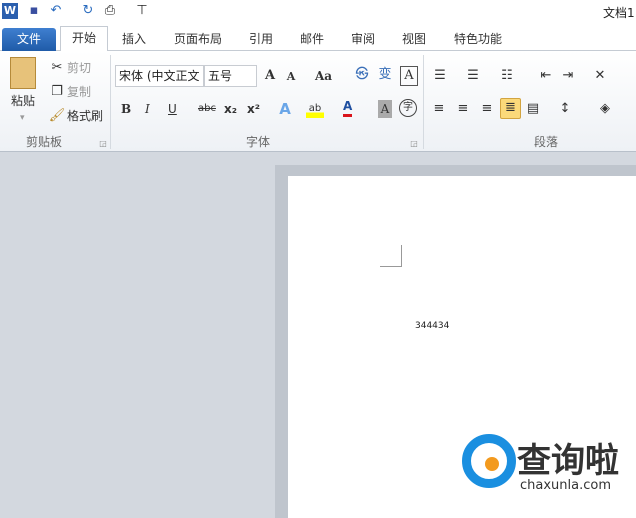  I want to click on tab-references: 引用, so click(261, 39).